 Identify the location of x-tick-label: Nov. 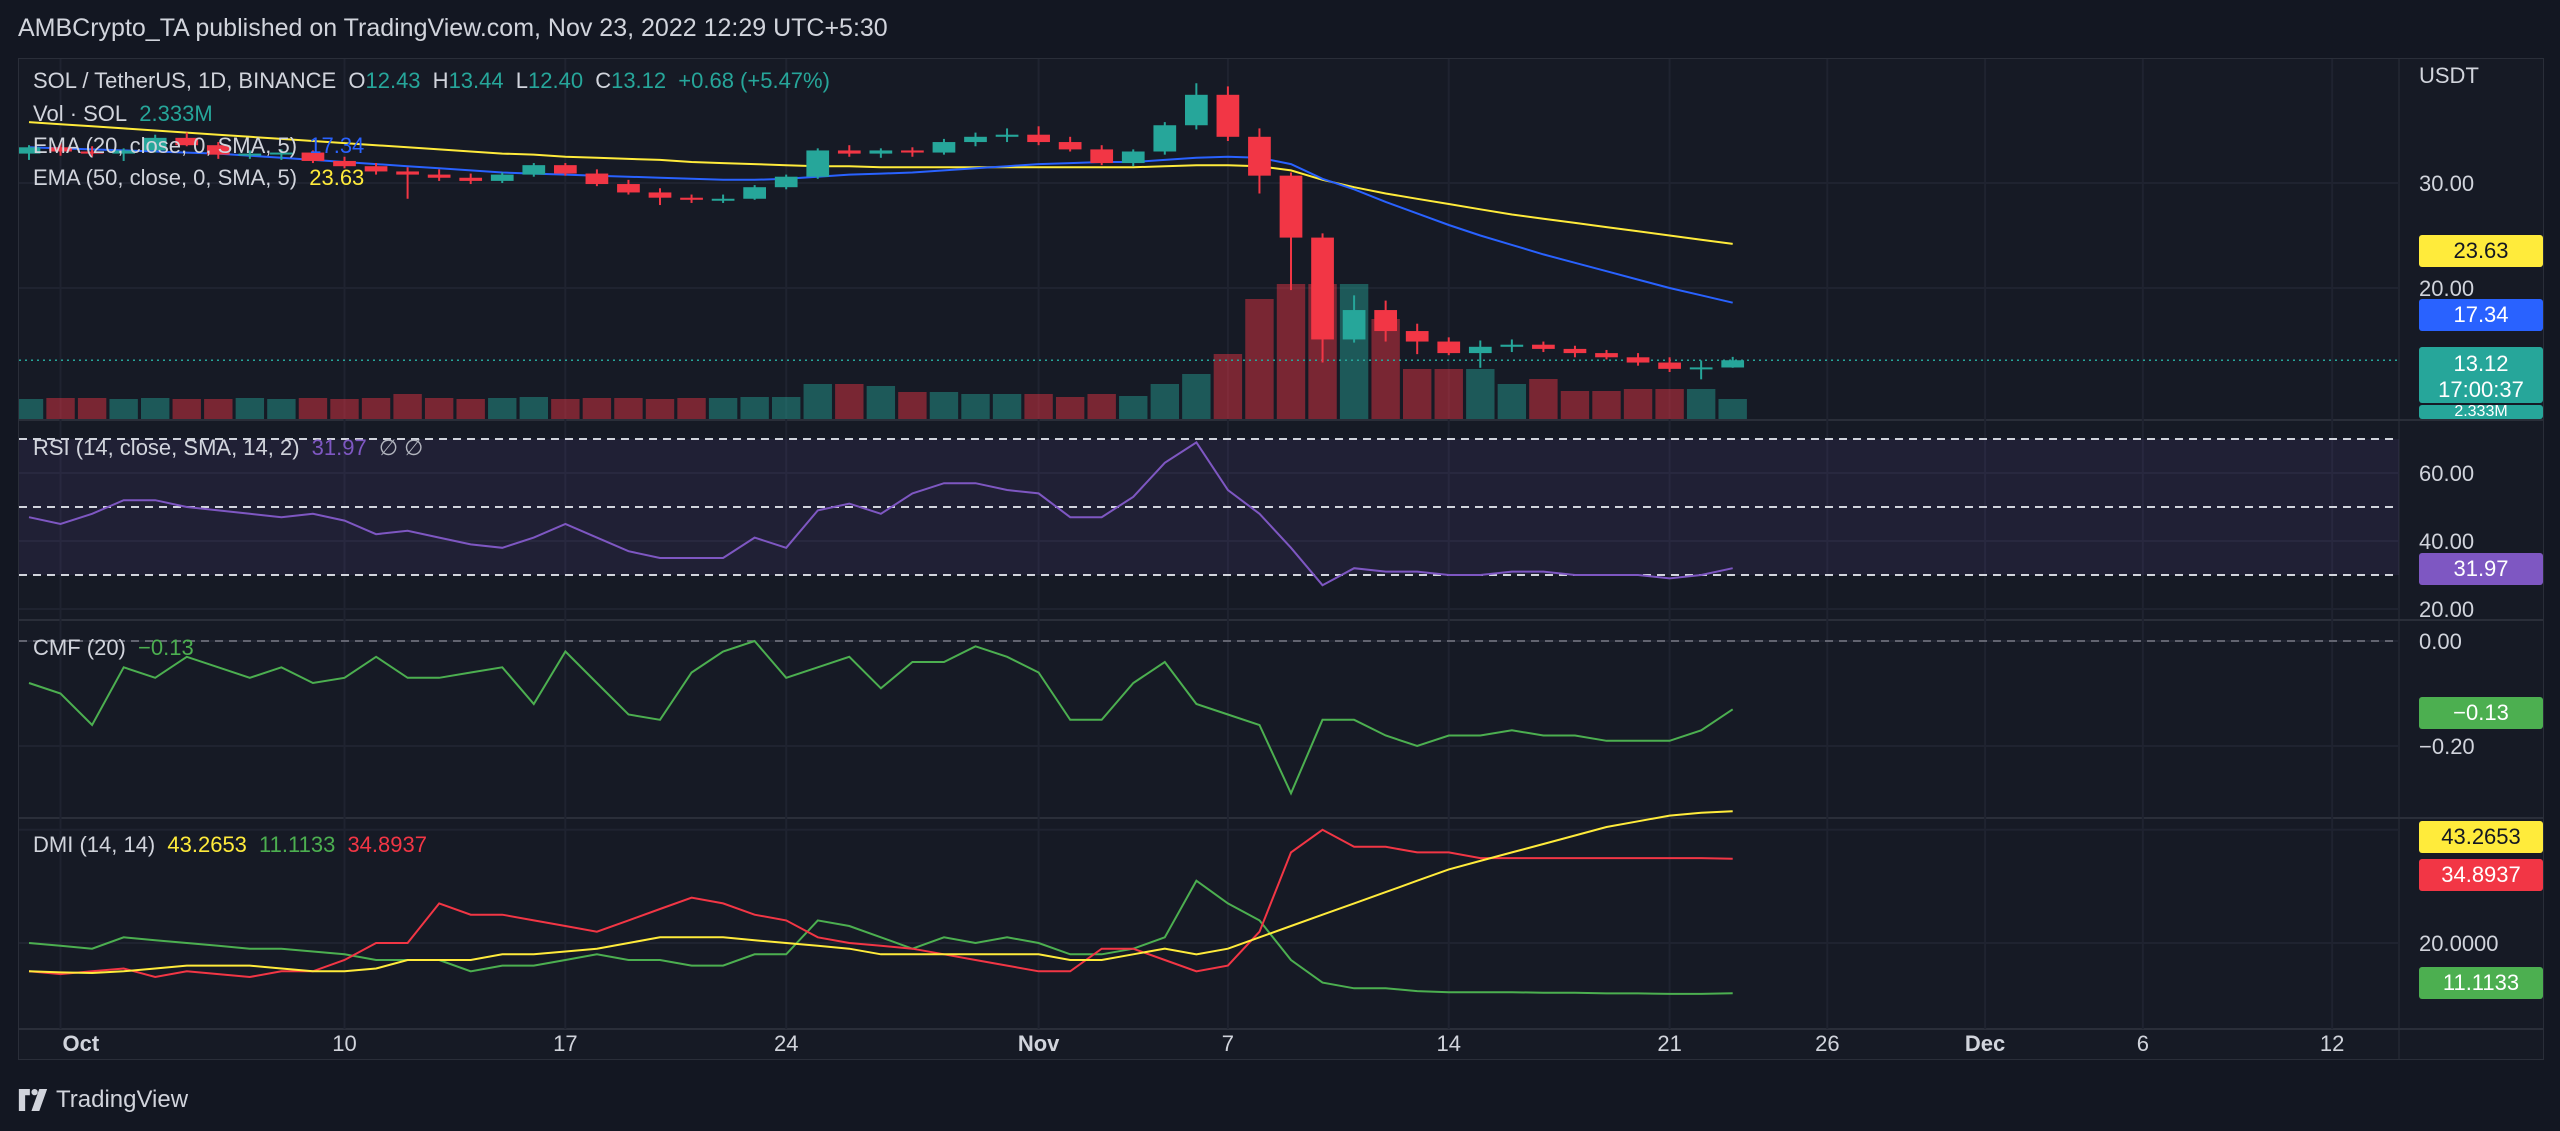
(1039, 1043).